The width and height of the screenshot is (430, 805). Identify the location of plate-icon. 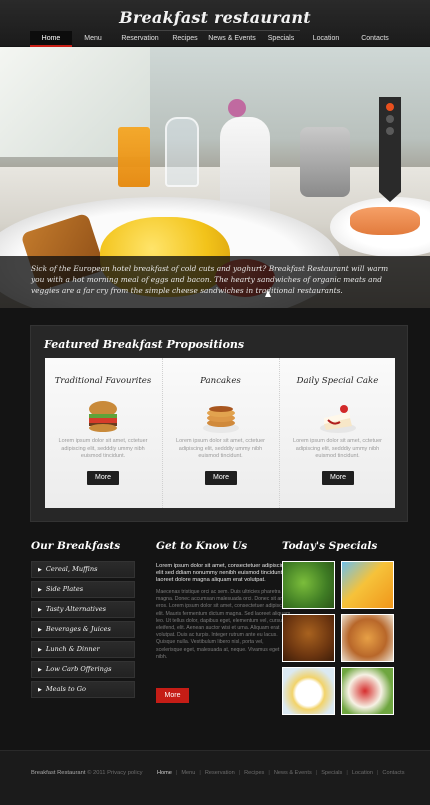
(308, 691).